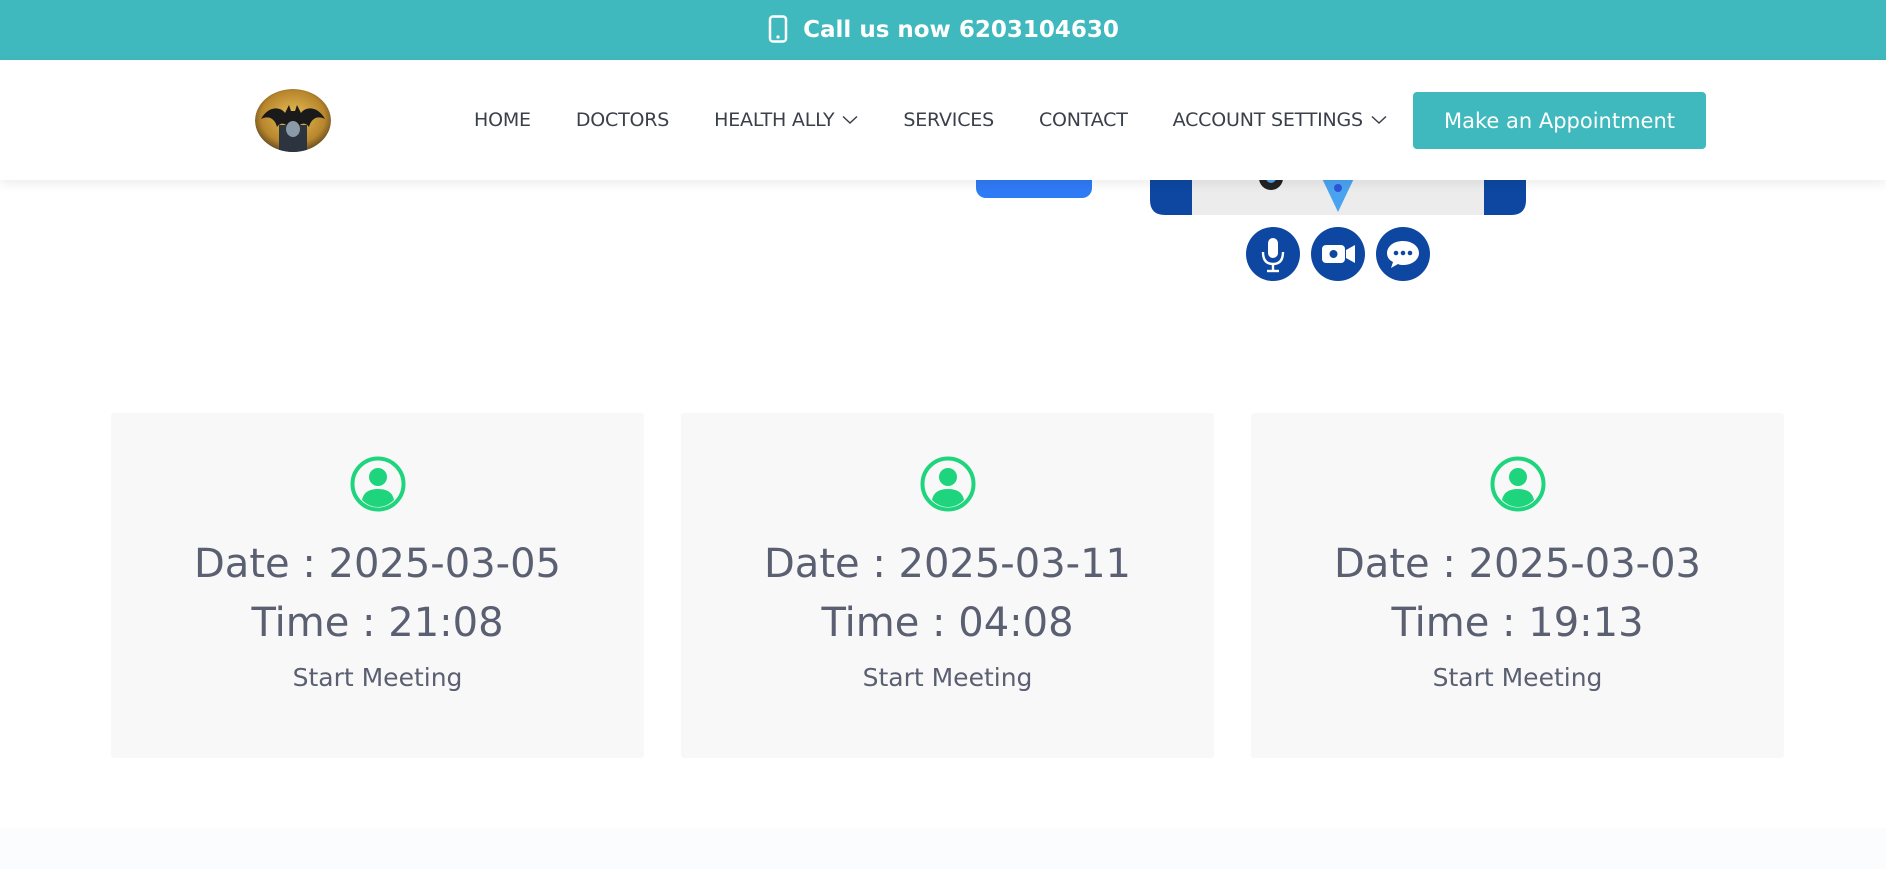 This screenshot has width=1886, height=869. Describe the element at coordinates (961, 30) in the screenshot. I see `call-us-text: Call us now 6203104630` at that location.